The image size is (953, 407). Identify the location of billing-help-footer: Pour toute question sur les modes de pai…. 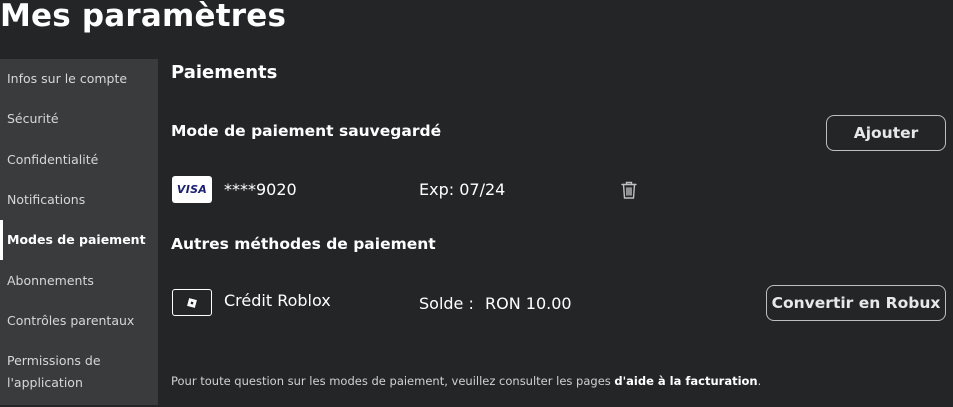
(466, 381).